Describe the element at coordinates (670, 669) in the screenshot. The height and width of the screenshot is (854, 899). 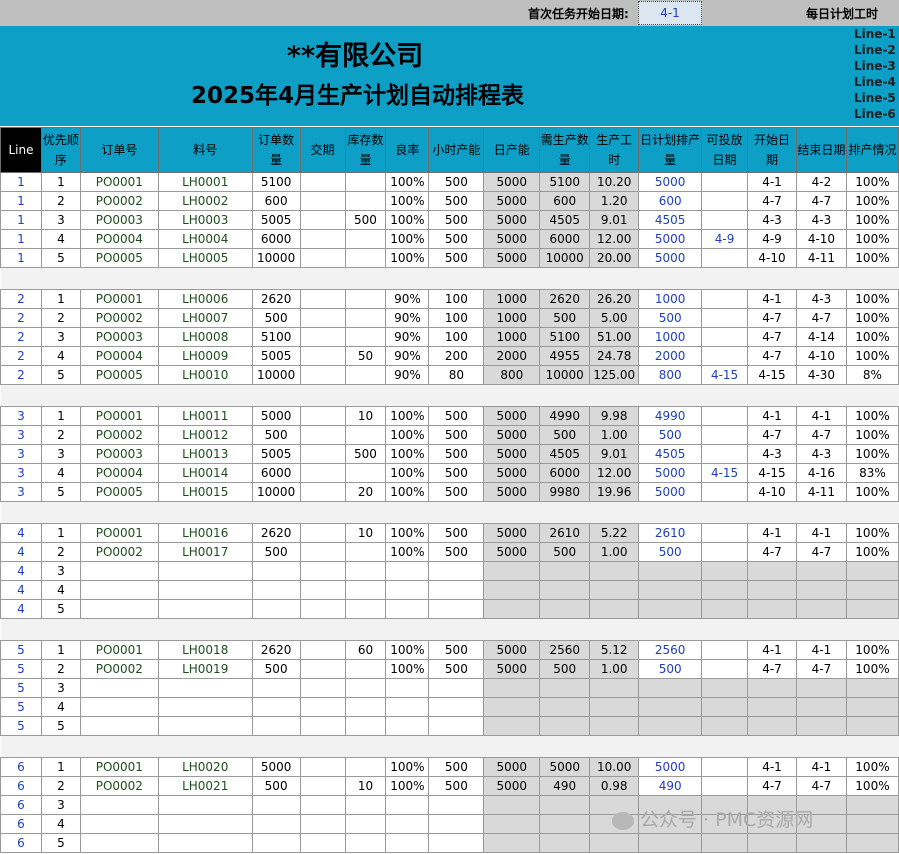
I see `cell-daily-plan-qty: 500` at that location.